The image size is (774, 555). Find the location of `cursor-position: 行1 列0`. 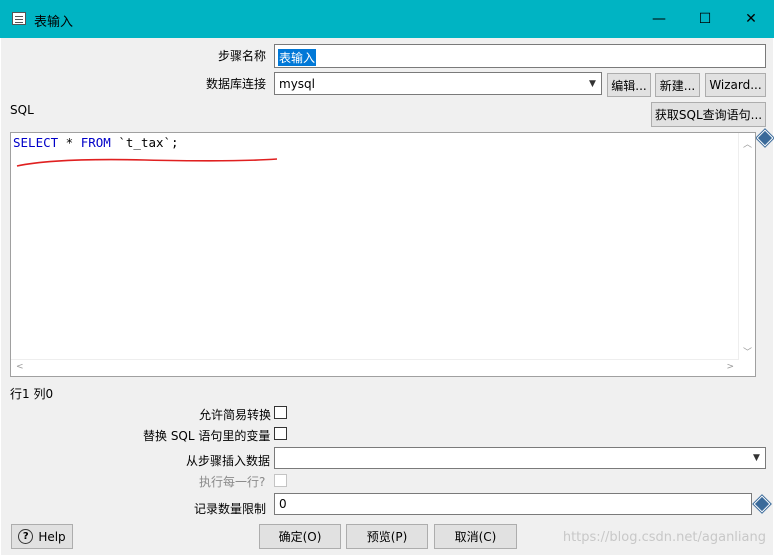

cursor-position: 行1 列0 is located at coordinates (32, 394).